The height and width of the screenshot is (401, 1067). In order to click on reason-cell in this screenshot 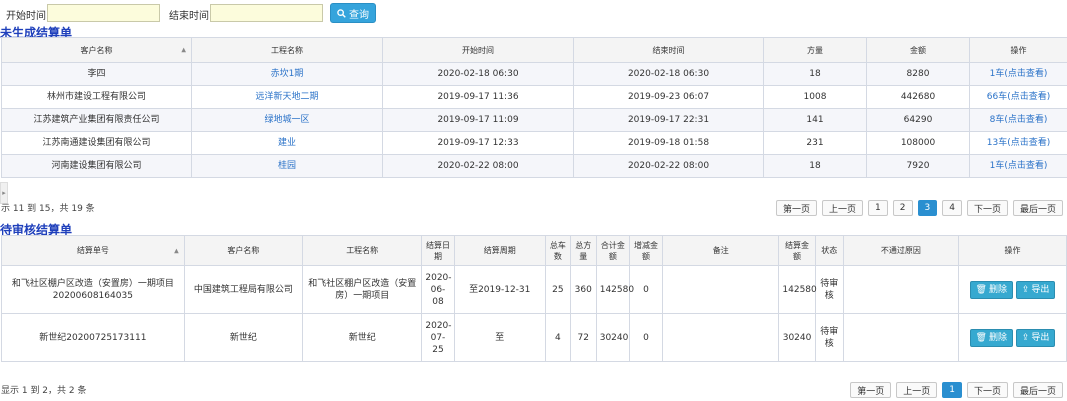, I will do `click(900, 337)`.